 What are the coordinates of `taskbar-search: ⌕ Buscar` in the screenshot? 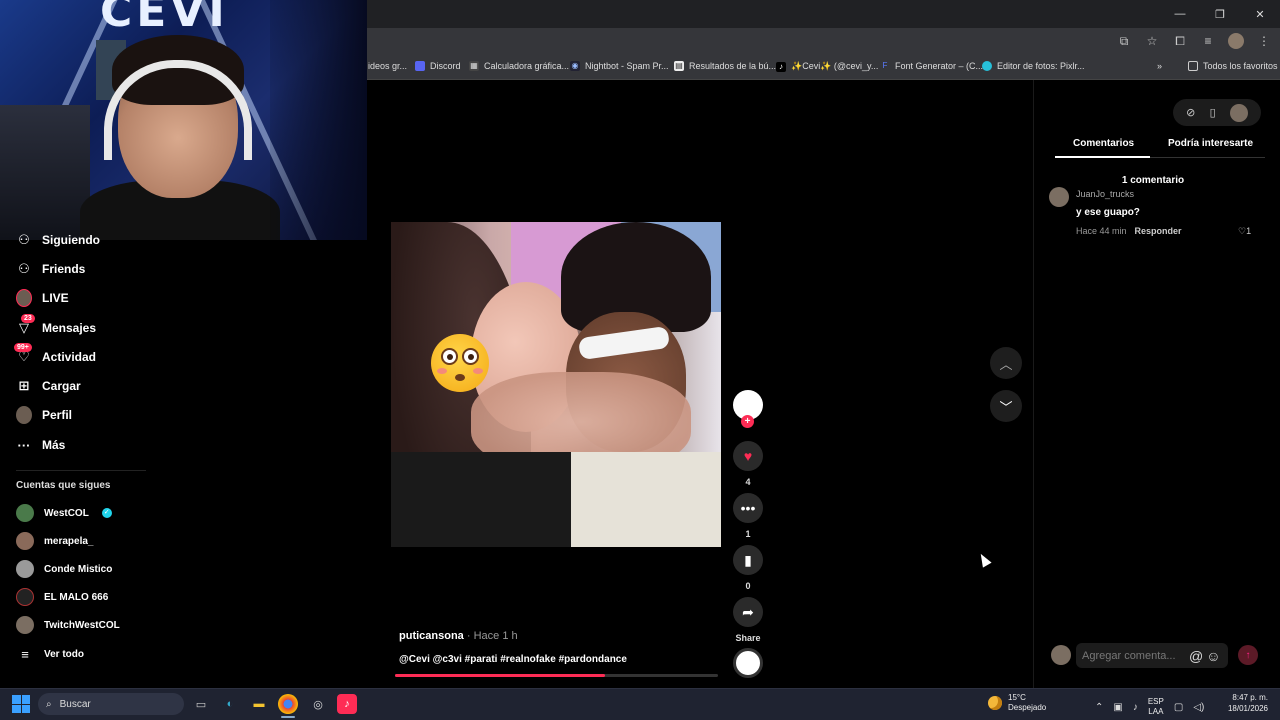 It's located at (111, 704).